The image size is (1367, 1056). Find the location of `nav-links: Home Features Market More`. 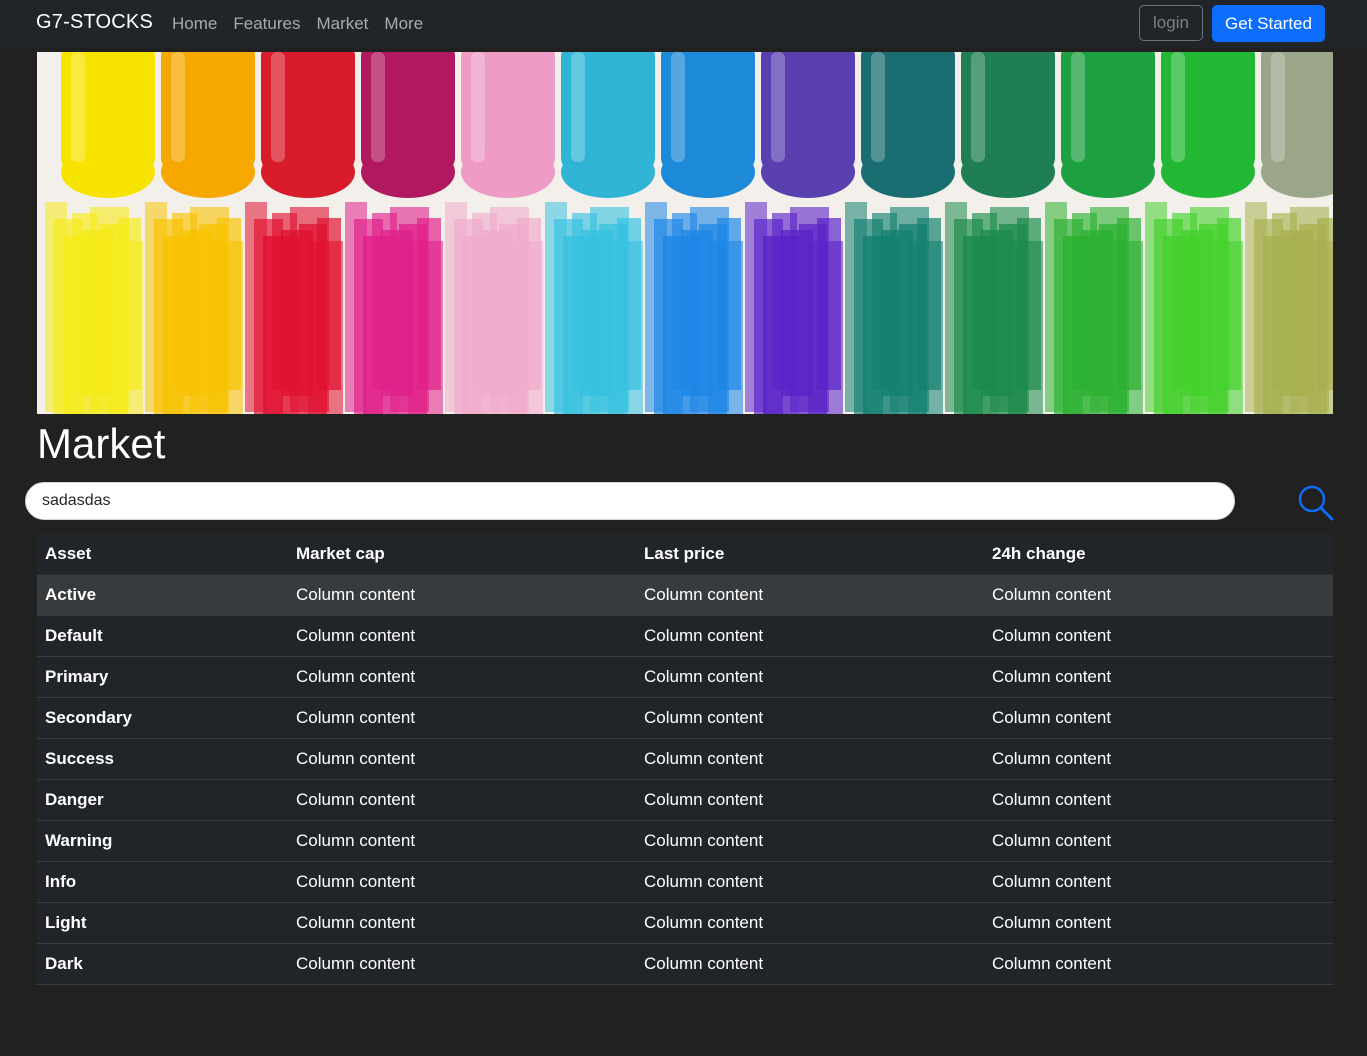

nav-links: Home Features Market More is located at coordinates (297, 24).